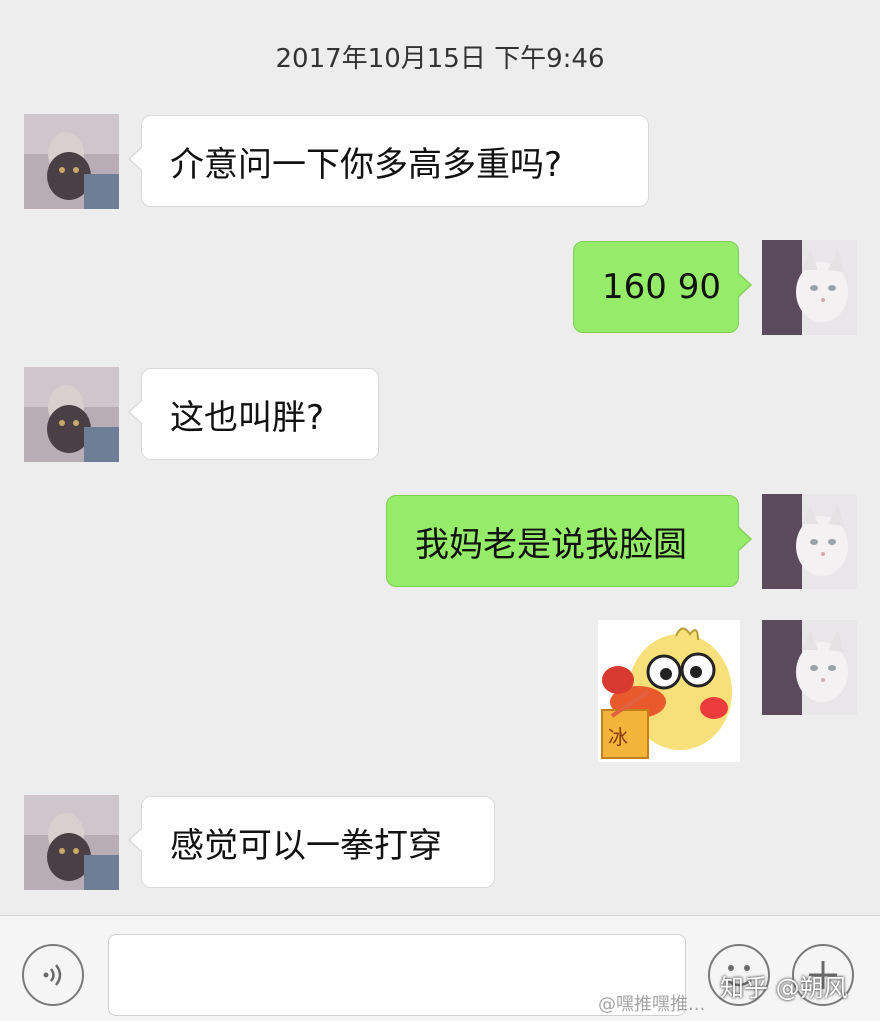  What do you see at coordinates (366, 164) in the screenshot?
I see `message-text: 介意问一下你多高多重吗?` at bounding box center [366, 164].